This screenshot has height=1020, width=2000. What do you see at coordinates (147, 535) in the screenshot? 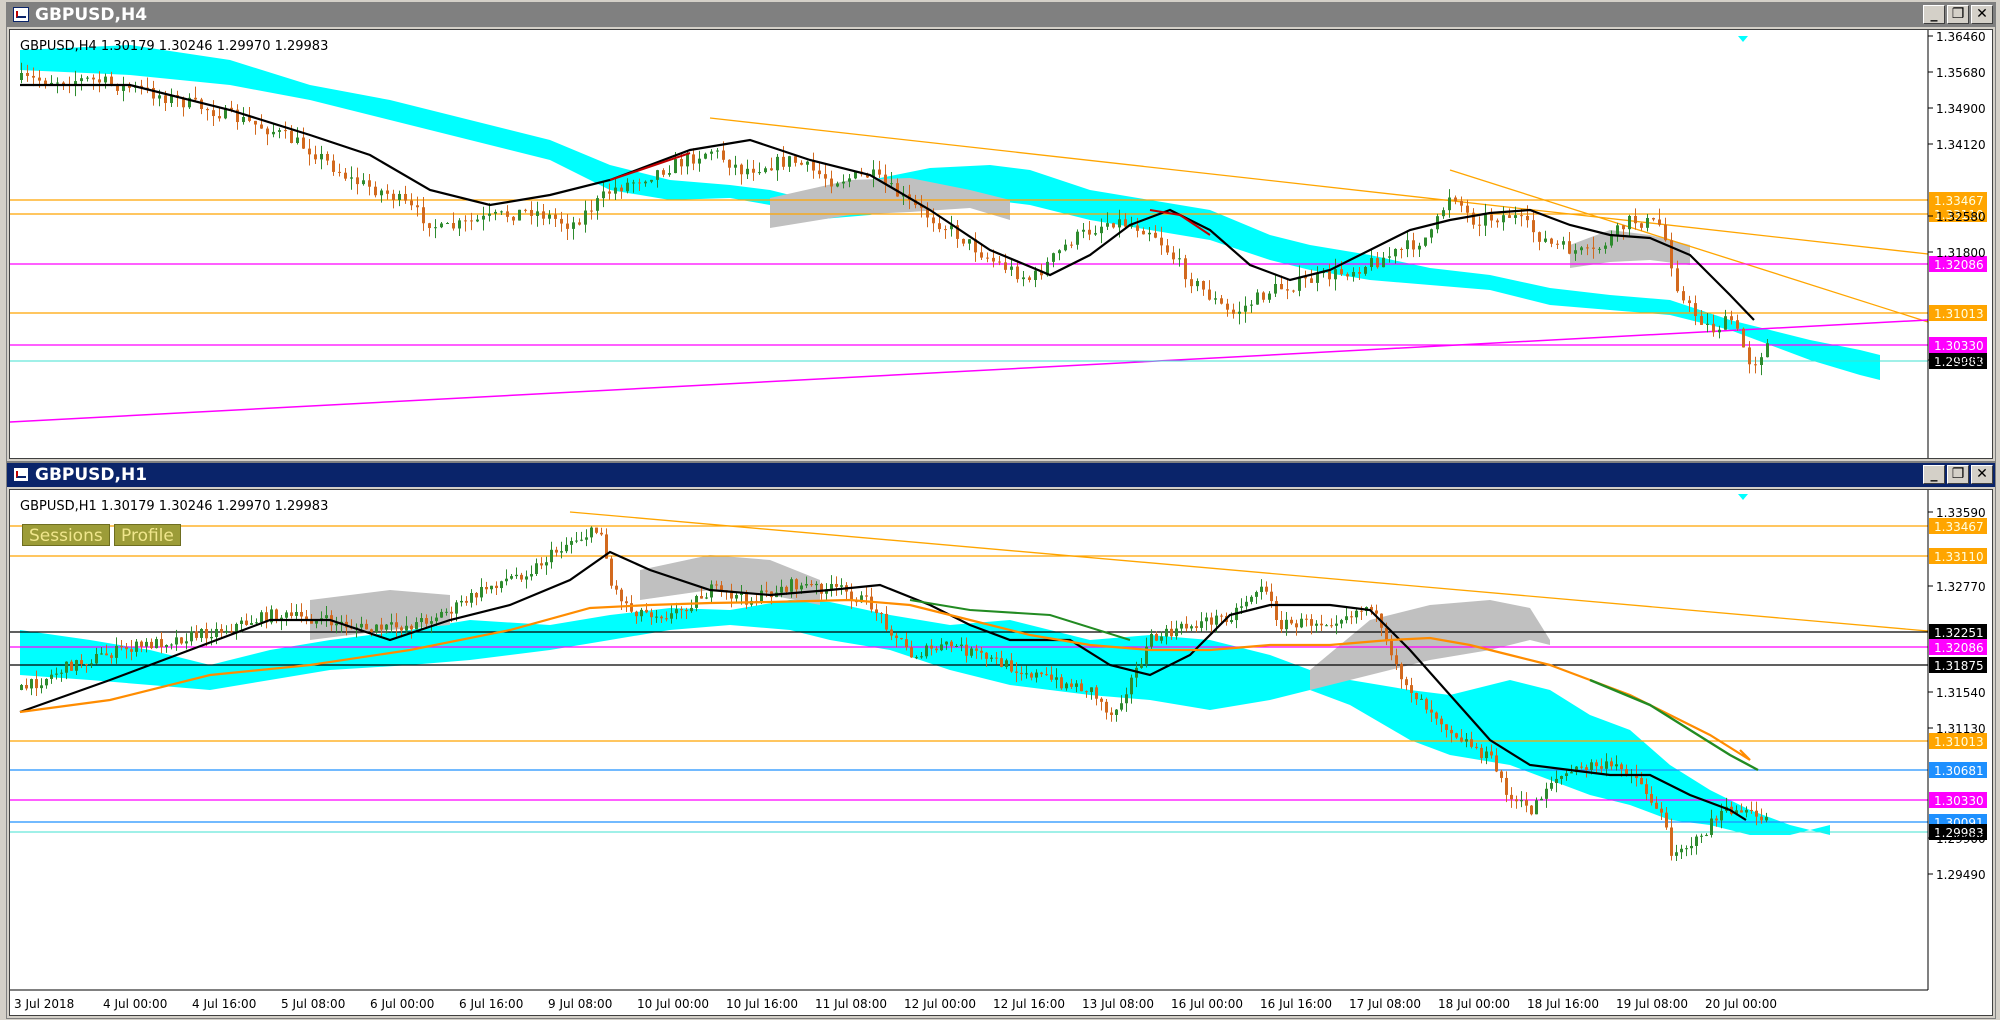
I see `profile-button: Profile` at bounding box center [147, 535].